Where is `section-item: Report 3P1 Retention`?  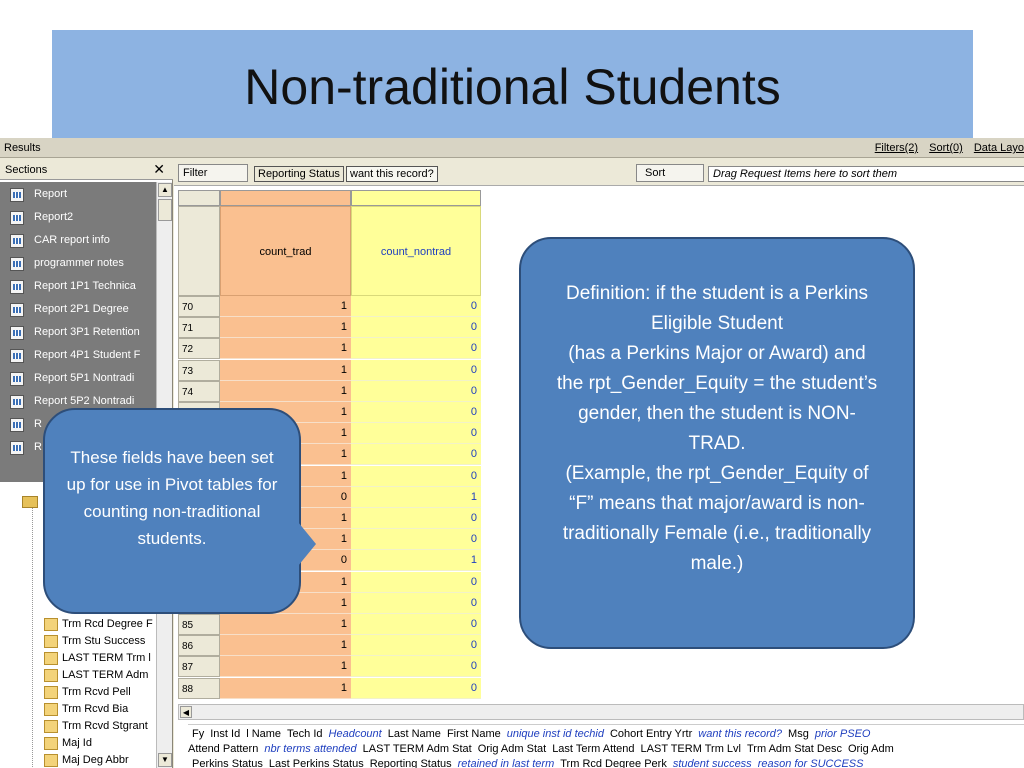
section-item: Report 3P1 Retention is located at coordinates (78, 333).